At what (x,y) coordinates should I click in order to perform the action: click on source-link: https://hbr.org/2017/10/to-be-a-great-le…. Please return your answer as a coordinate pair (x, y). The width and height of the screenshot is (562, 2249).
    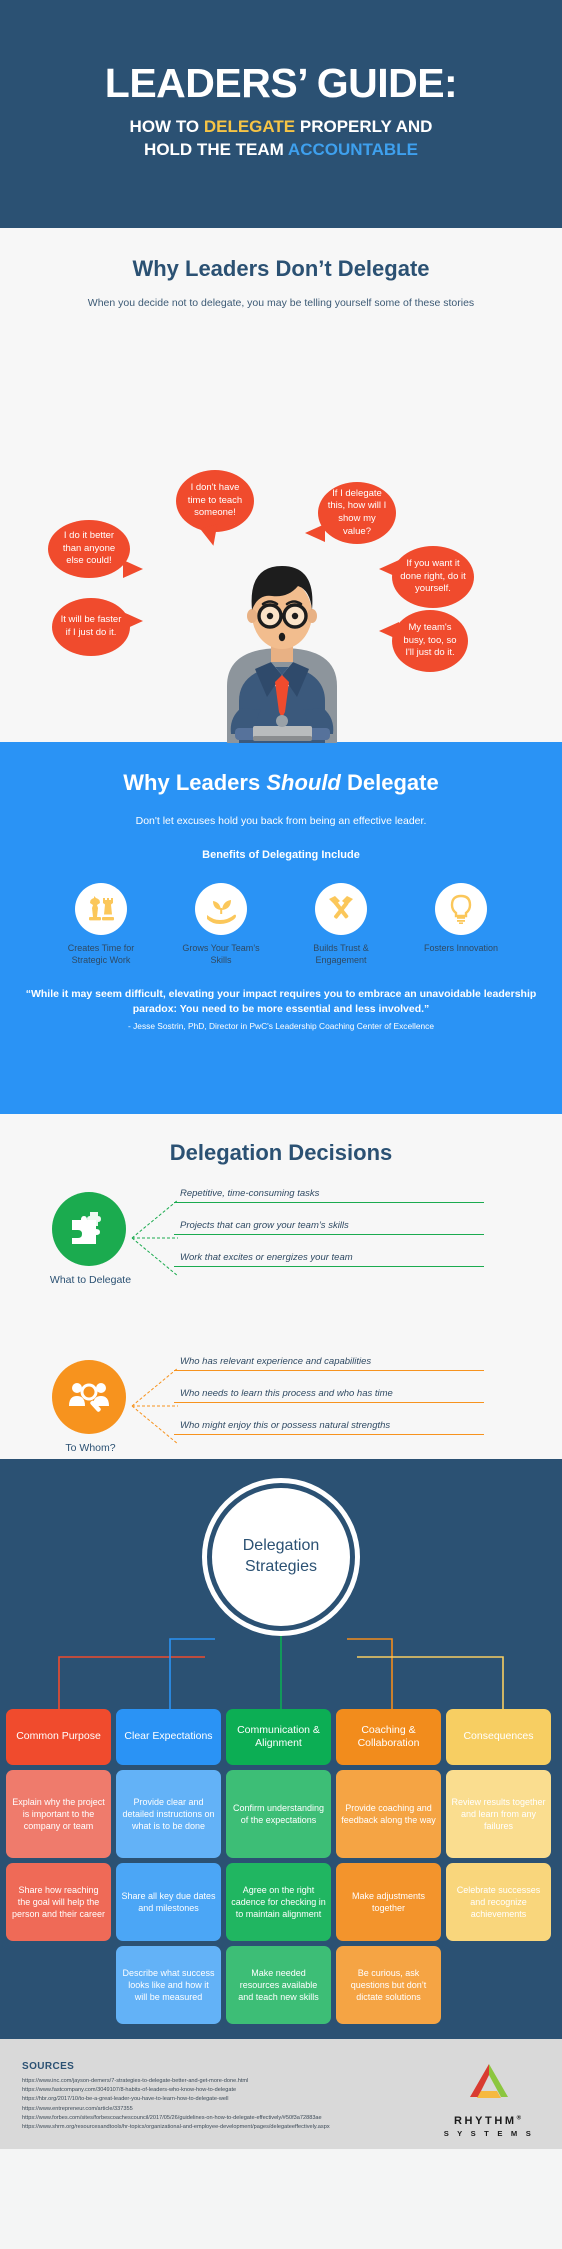
    Looking at the image, I should click on (176, 2099).